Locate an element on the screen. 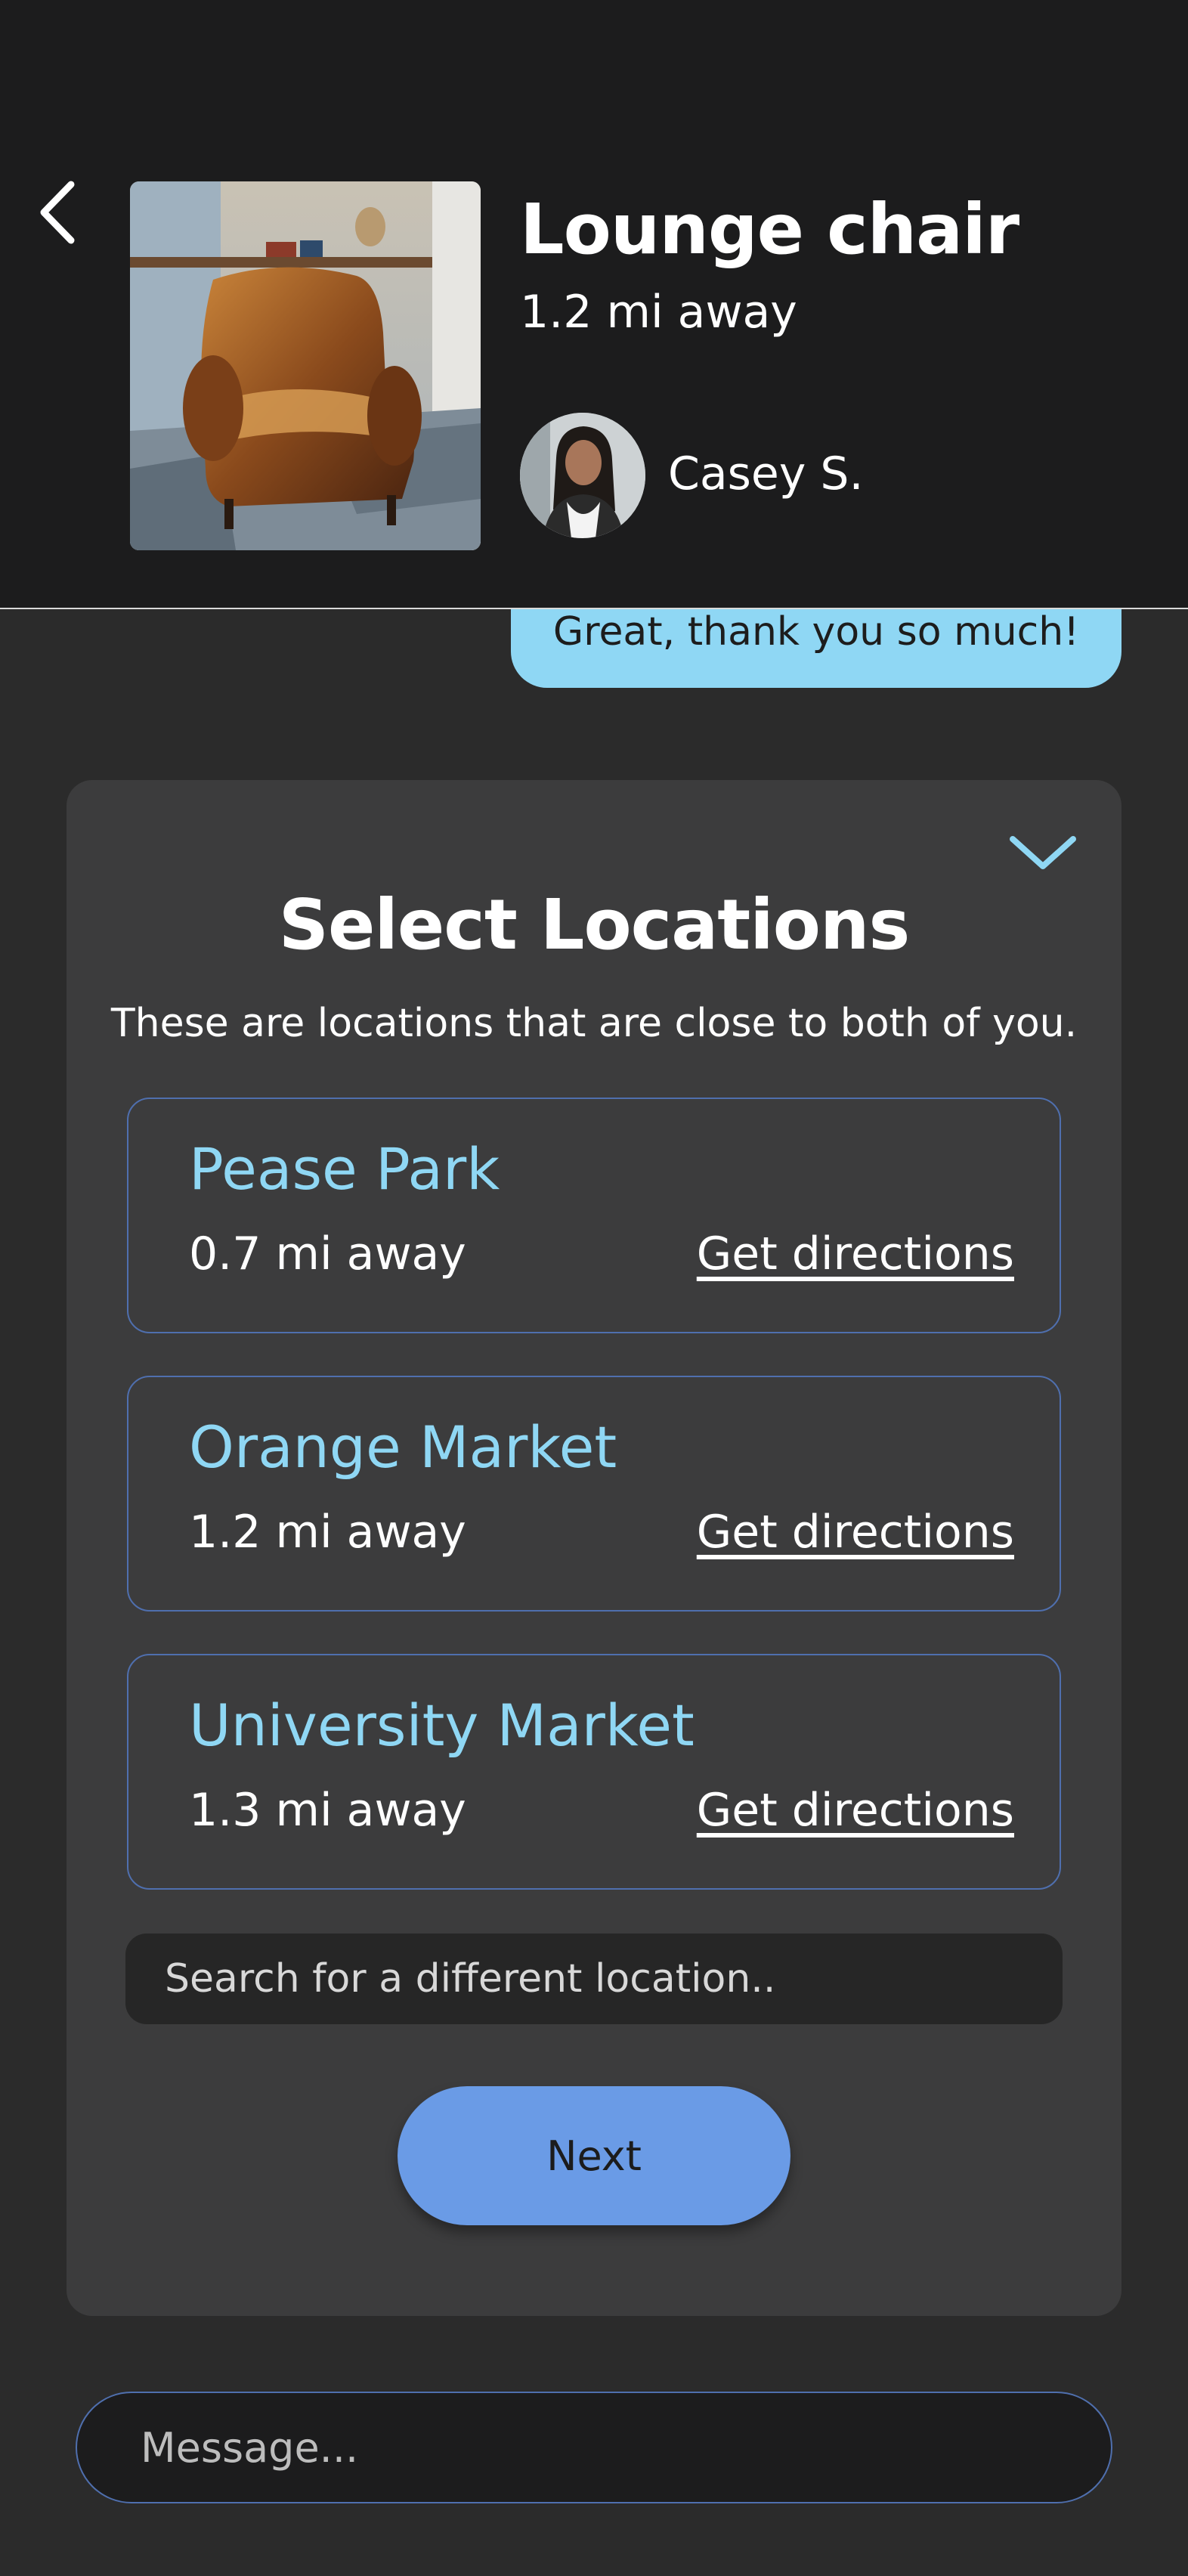 This screenshot has width=1188, height=2576. product-image is located at coordinates (306, 365).